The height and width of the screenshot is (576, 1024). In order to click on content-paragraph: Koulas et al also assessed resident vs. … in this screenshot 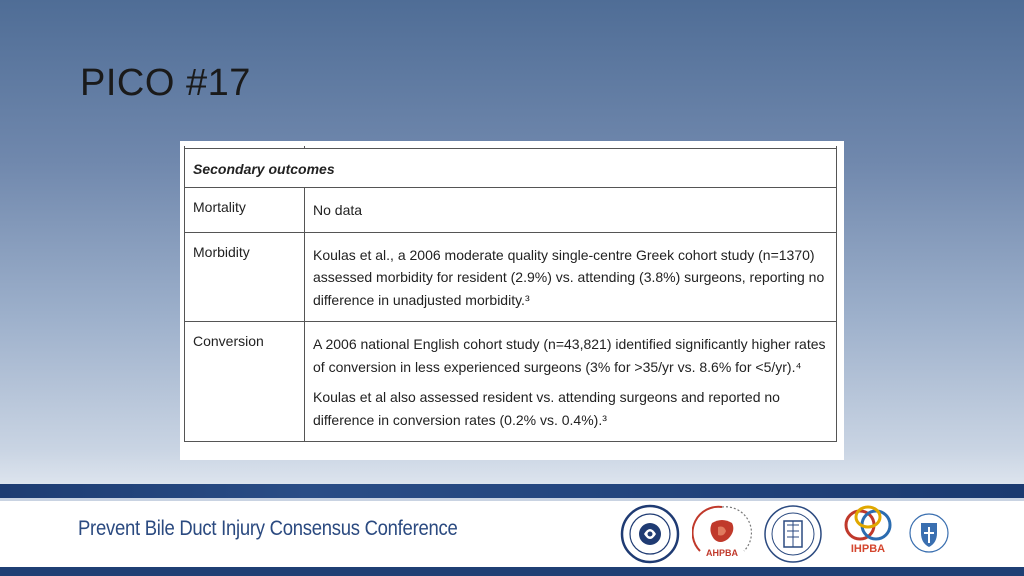, I will do `click(546, 408)`.